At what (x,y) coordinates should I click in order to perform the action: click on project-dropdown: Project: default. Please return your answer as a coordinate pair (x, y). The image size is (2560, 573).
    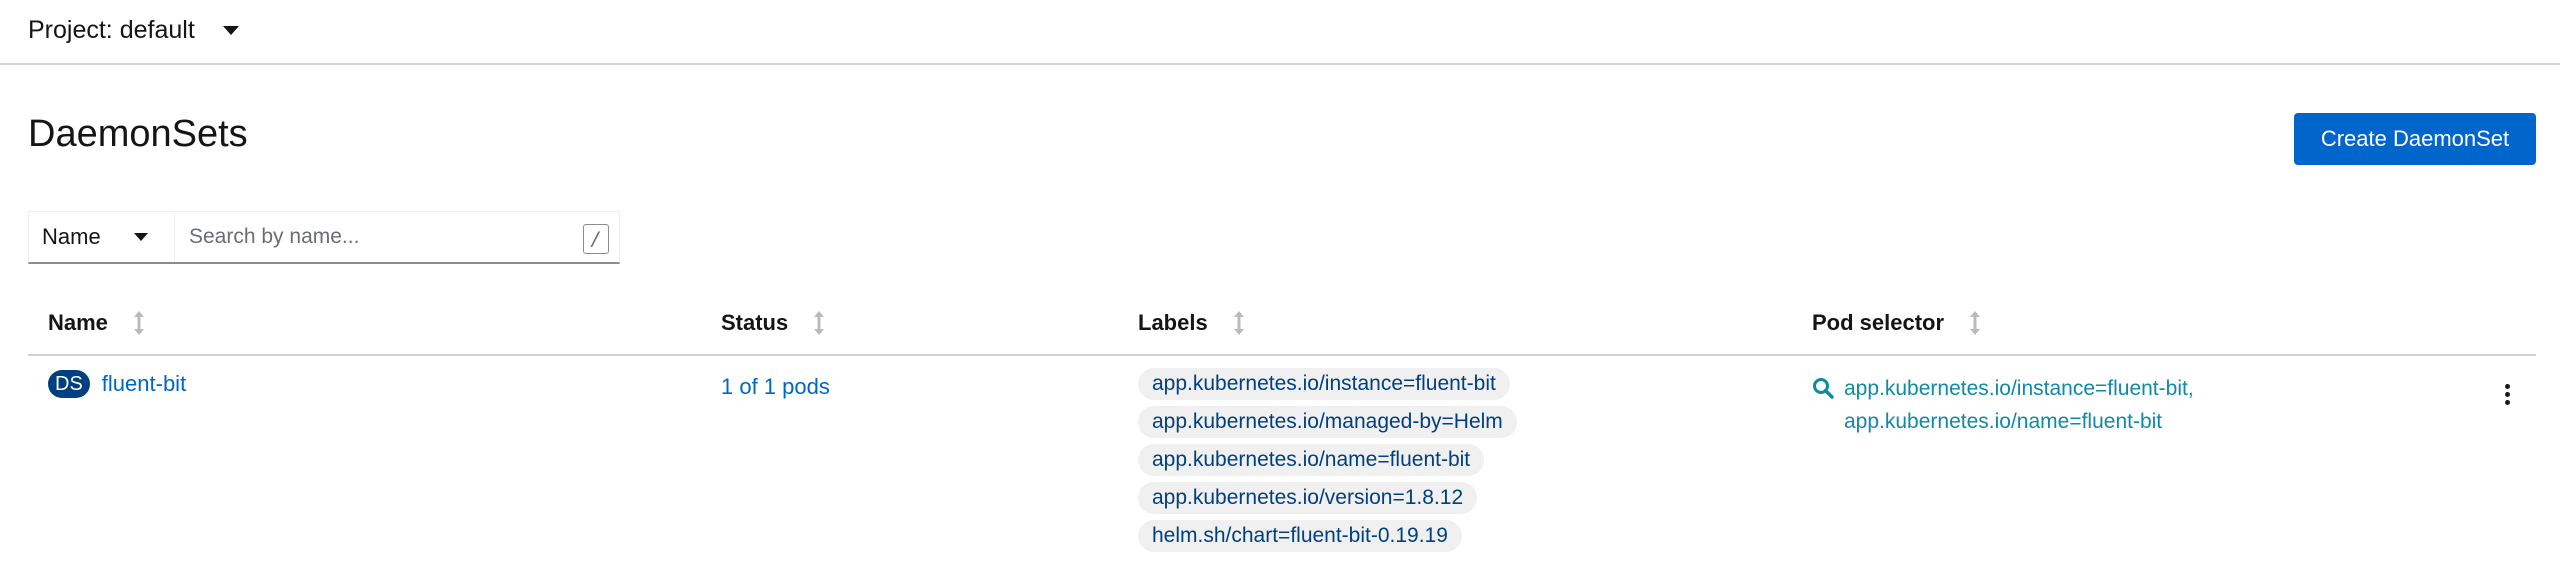
    Looking at the image, I should click on (133, 30).